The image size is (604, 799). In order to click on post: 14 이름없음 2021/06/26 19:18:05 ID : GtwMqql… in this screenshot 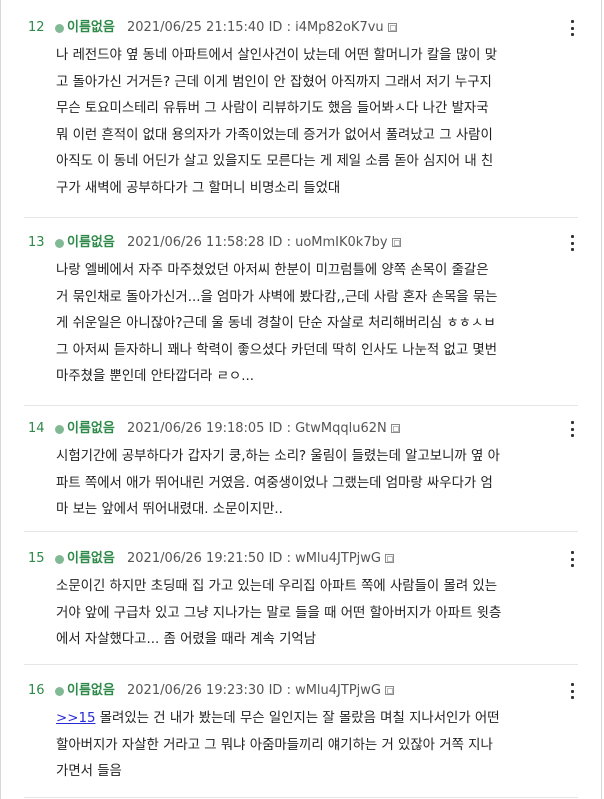, I will do `click(301, 475)`.